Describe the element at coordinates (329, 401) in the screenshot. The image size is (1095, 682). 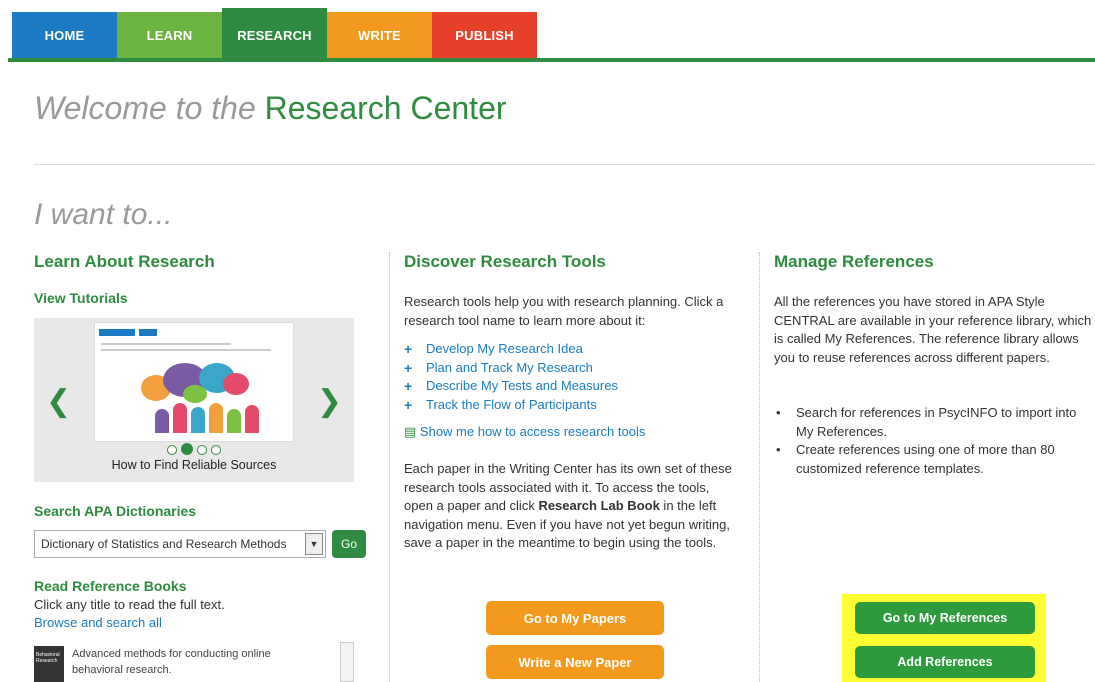
I see `chevron-right-icon: ❯` at that location.